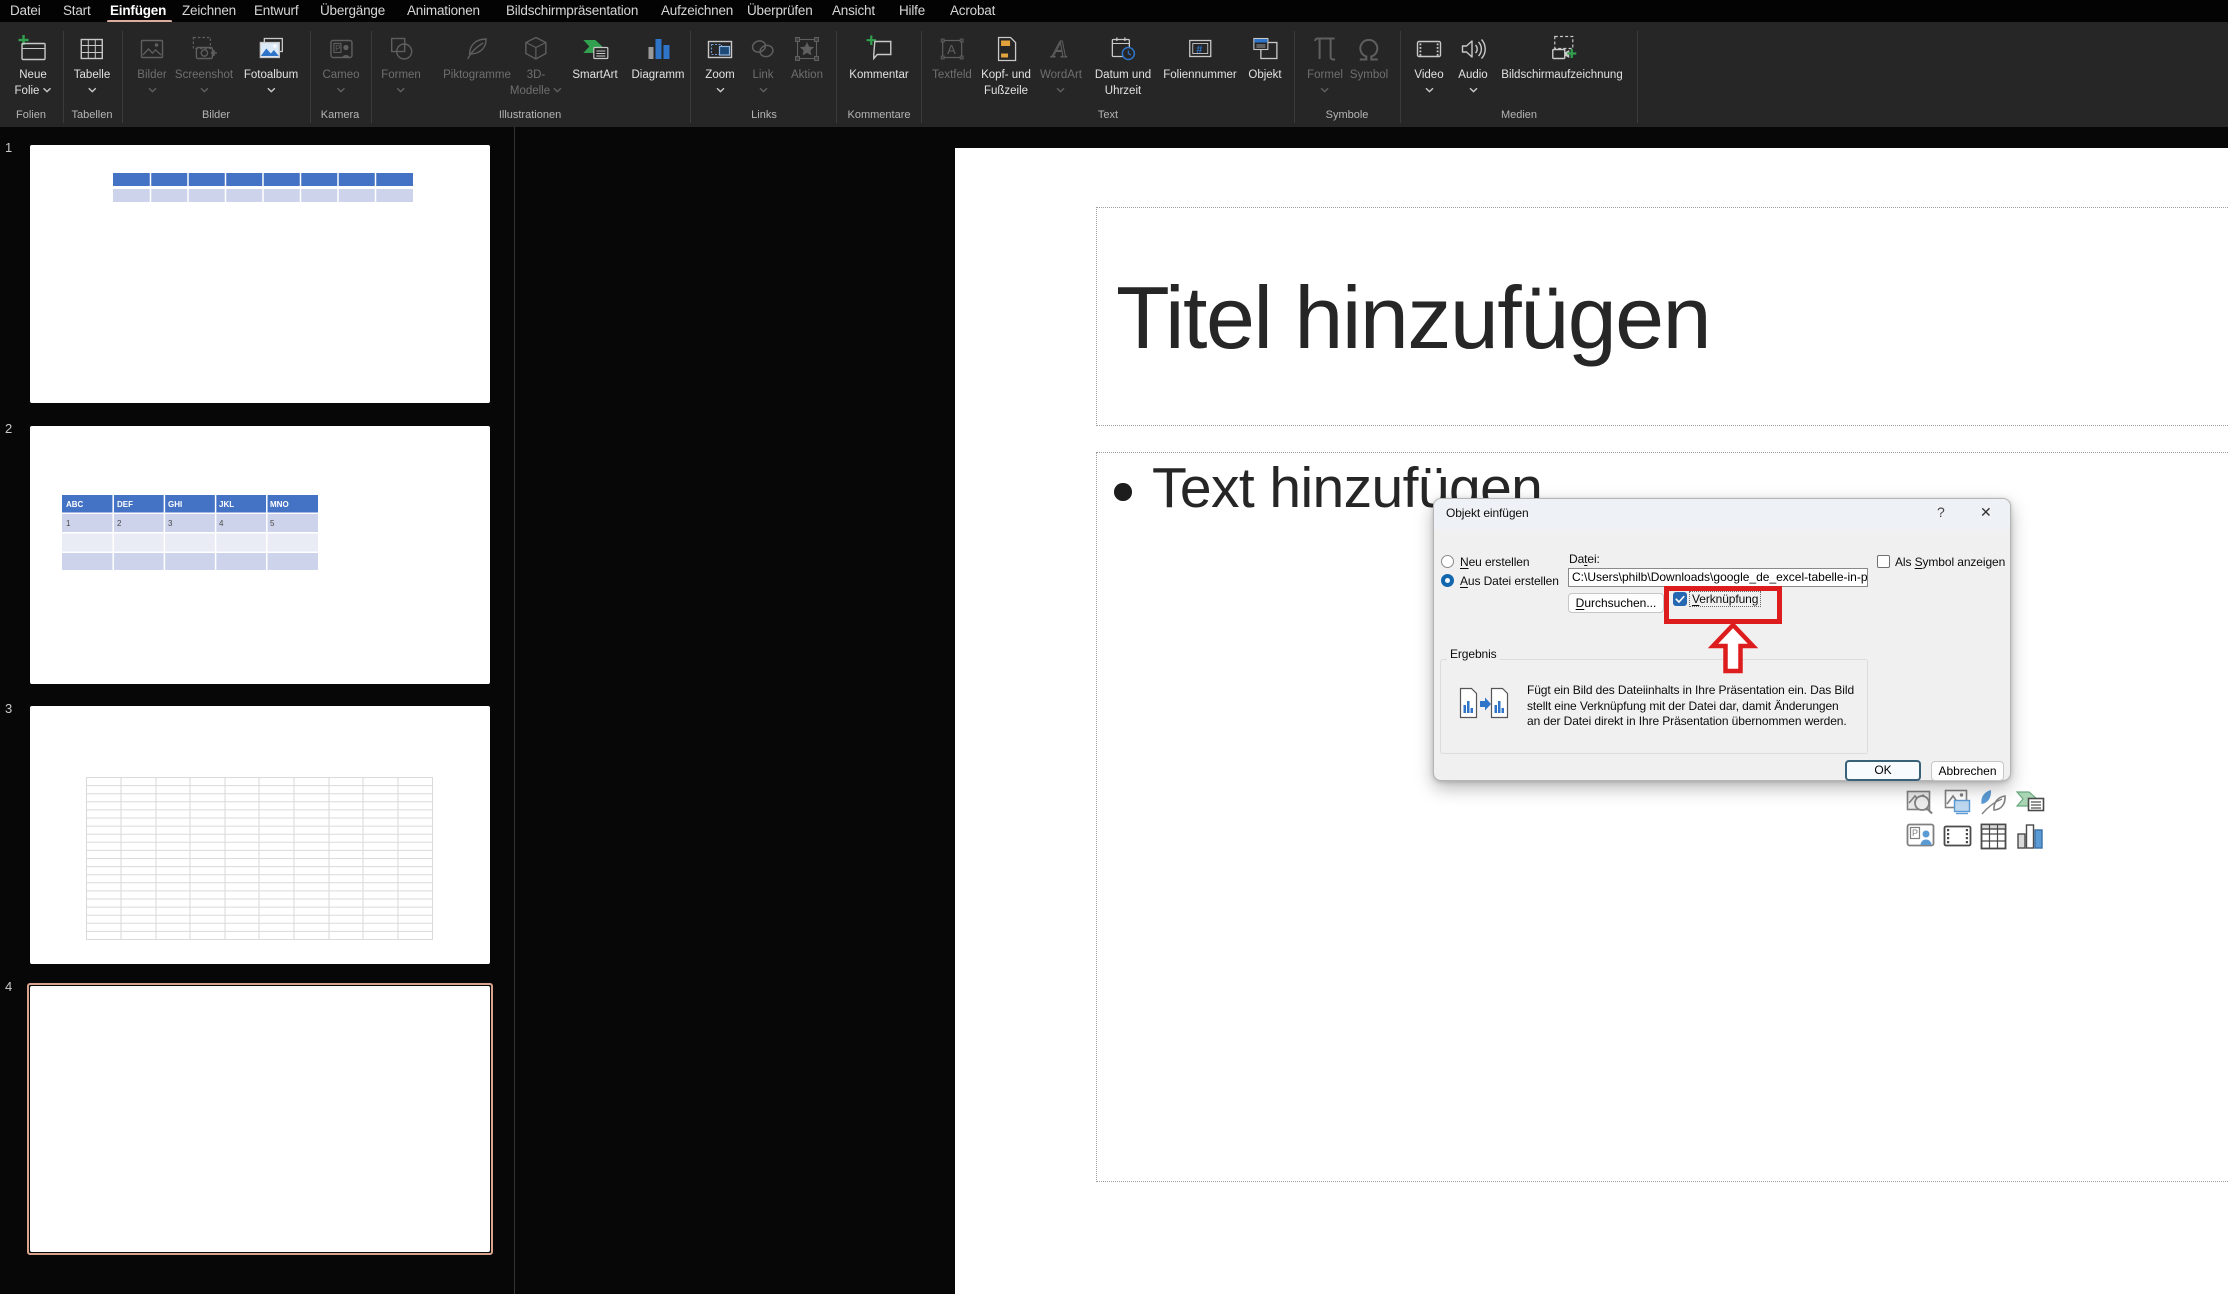 The image size is (2228, 1294). Describe the element at coordinates (272, 523) in the screenshot. I see `svg-text: 5` at that location.